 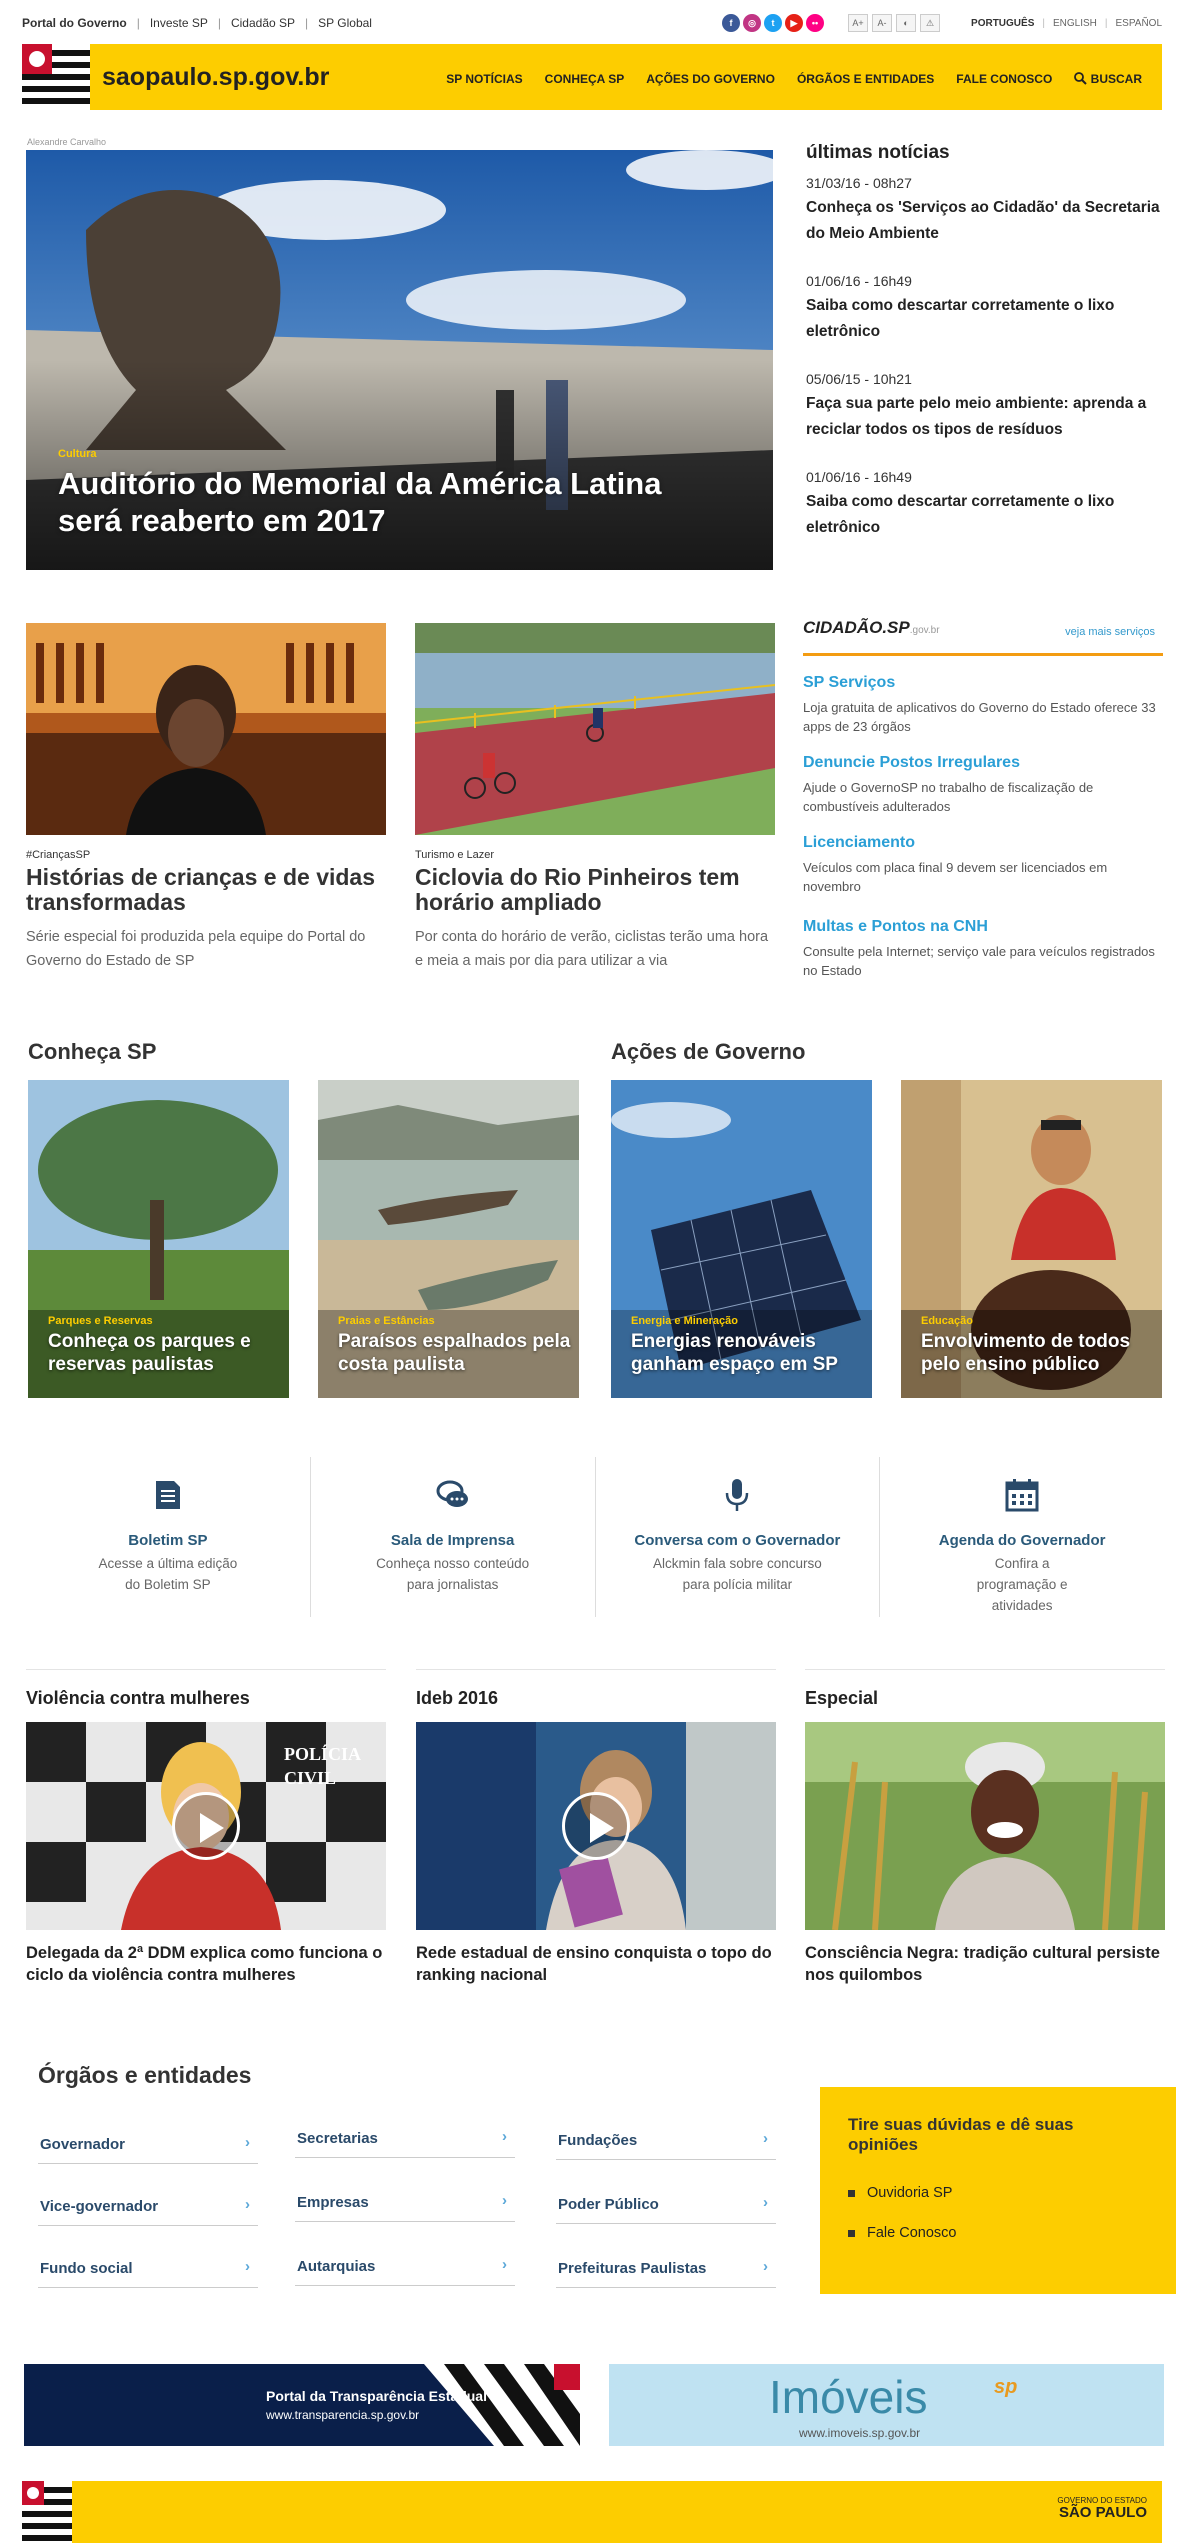 What do you see at coordinates (1075, 23) in the screenshot?
I see `lang-en: ENGLISH` at bounding box center [1075, 23].